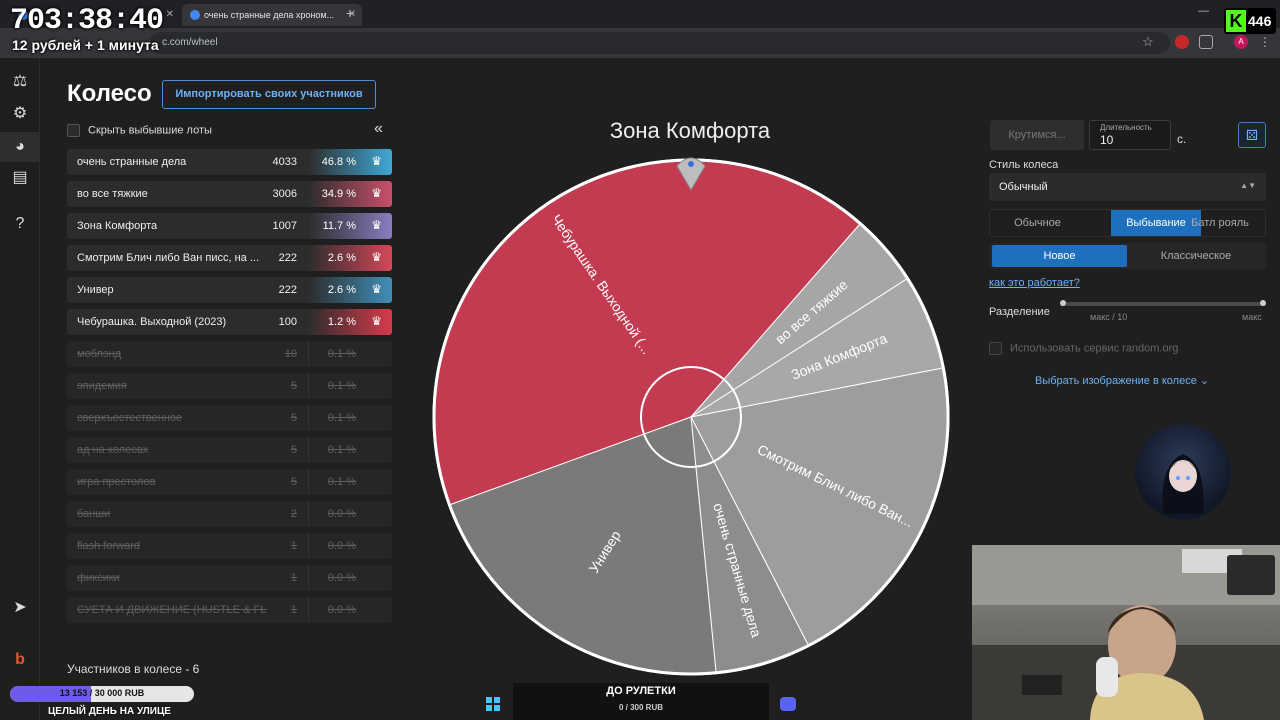 The image size is (1280, 720). I want to click on lot-name: банши, so click(94, 514).